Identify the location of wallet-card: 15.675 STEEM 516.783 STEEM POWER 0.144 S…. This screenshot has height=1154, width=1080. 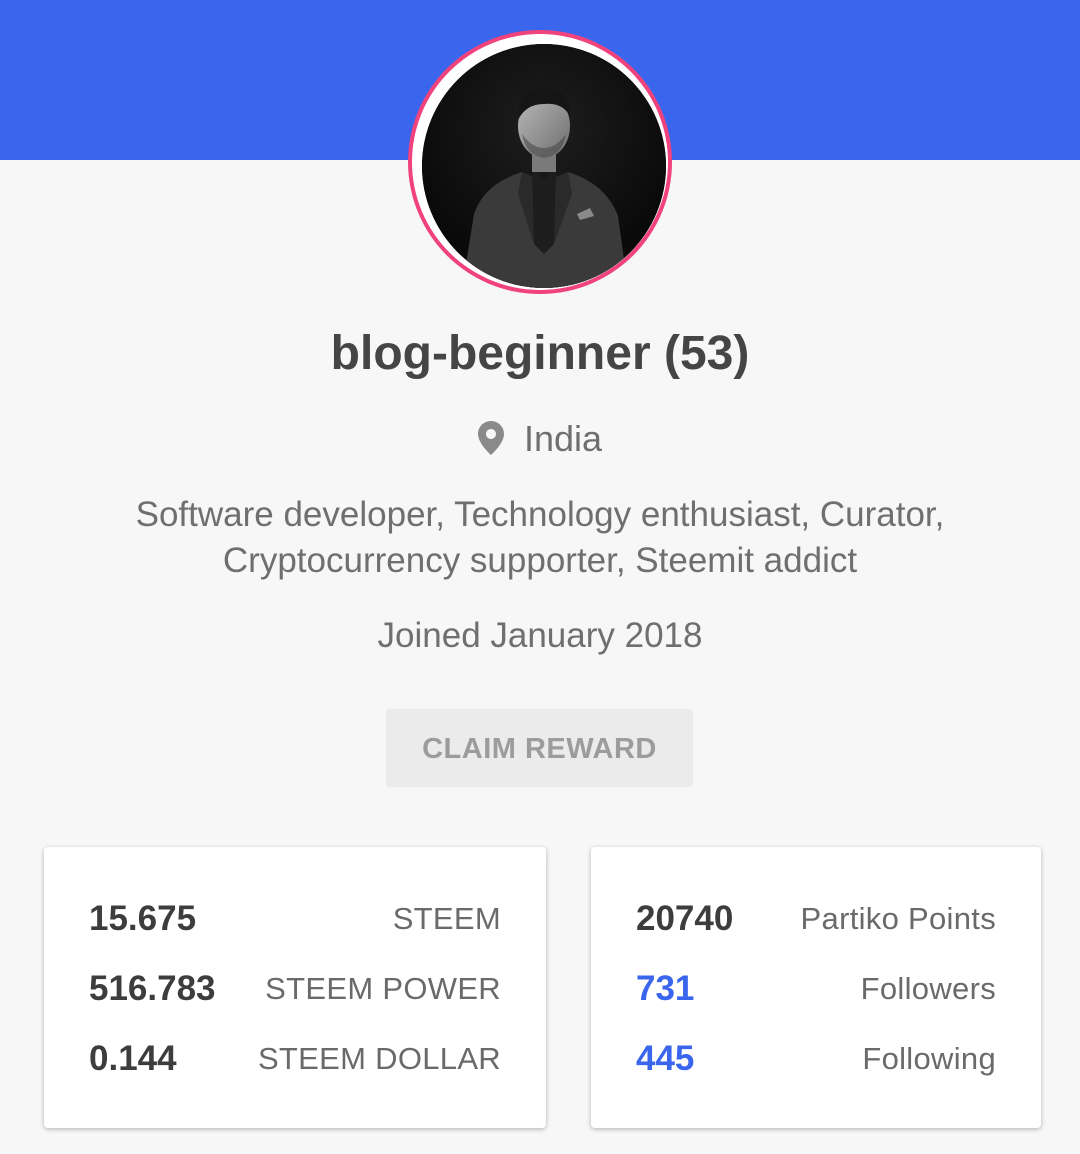
(295, 987).